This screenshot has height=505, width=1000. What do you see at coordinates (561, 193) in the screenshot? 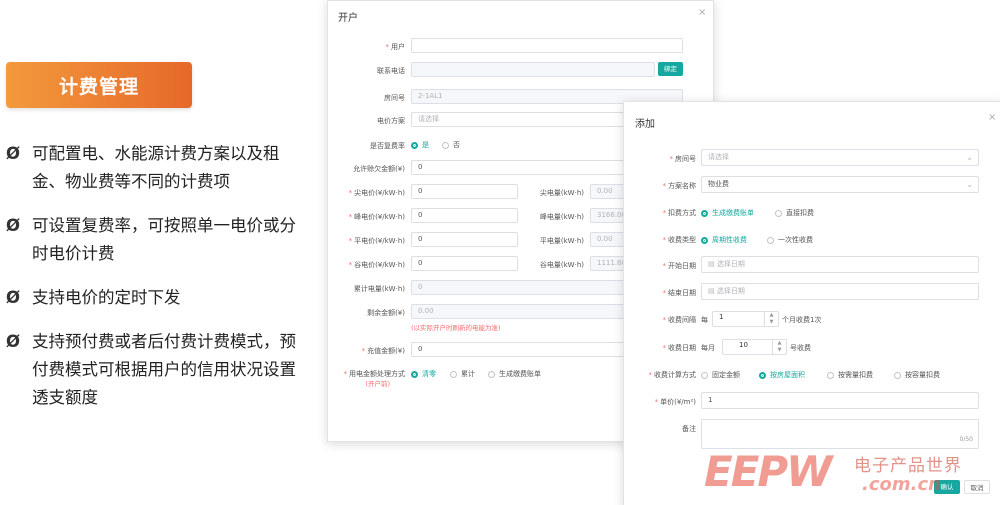
I see `peak-energy-label: 尖电量(kW·h)` at bounding box center [561, 193].